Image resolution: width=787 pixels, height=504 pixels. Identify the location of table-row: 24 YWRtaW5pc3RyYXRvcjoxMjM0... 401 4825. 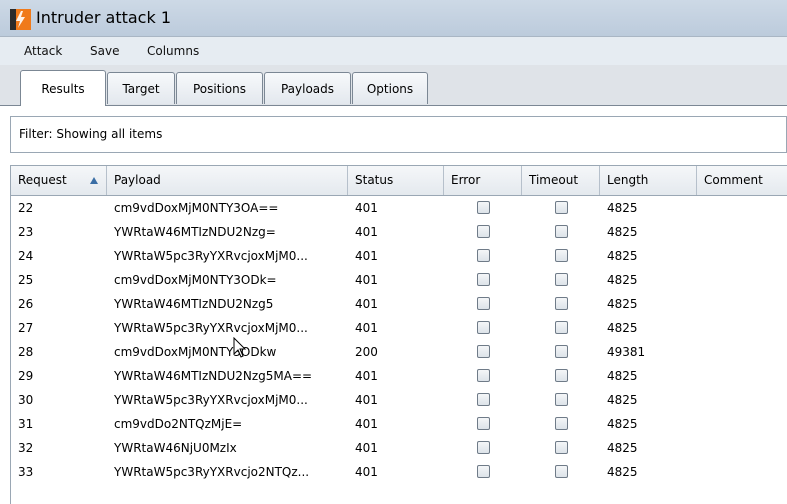
(399, 256).